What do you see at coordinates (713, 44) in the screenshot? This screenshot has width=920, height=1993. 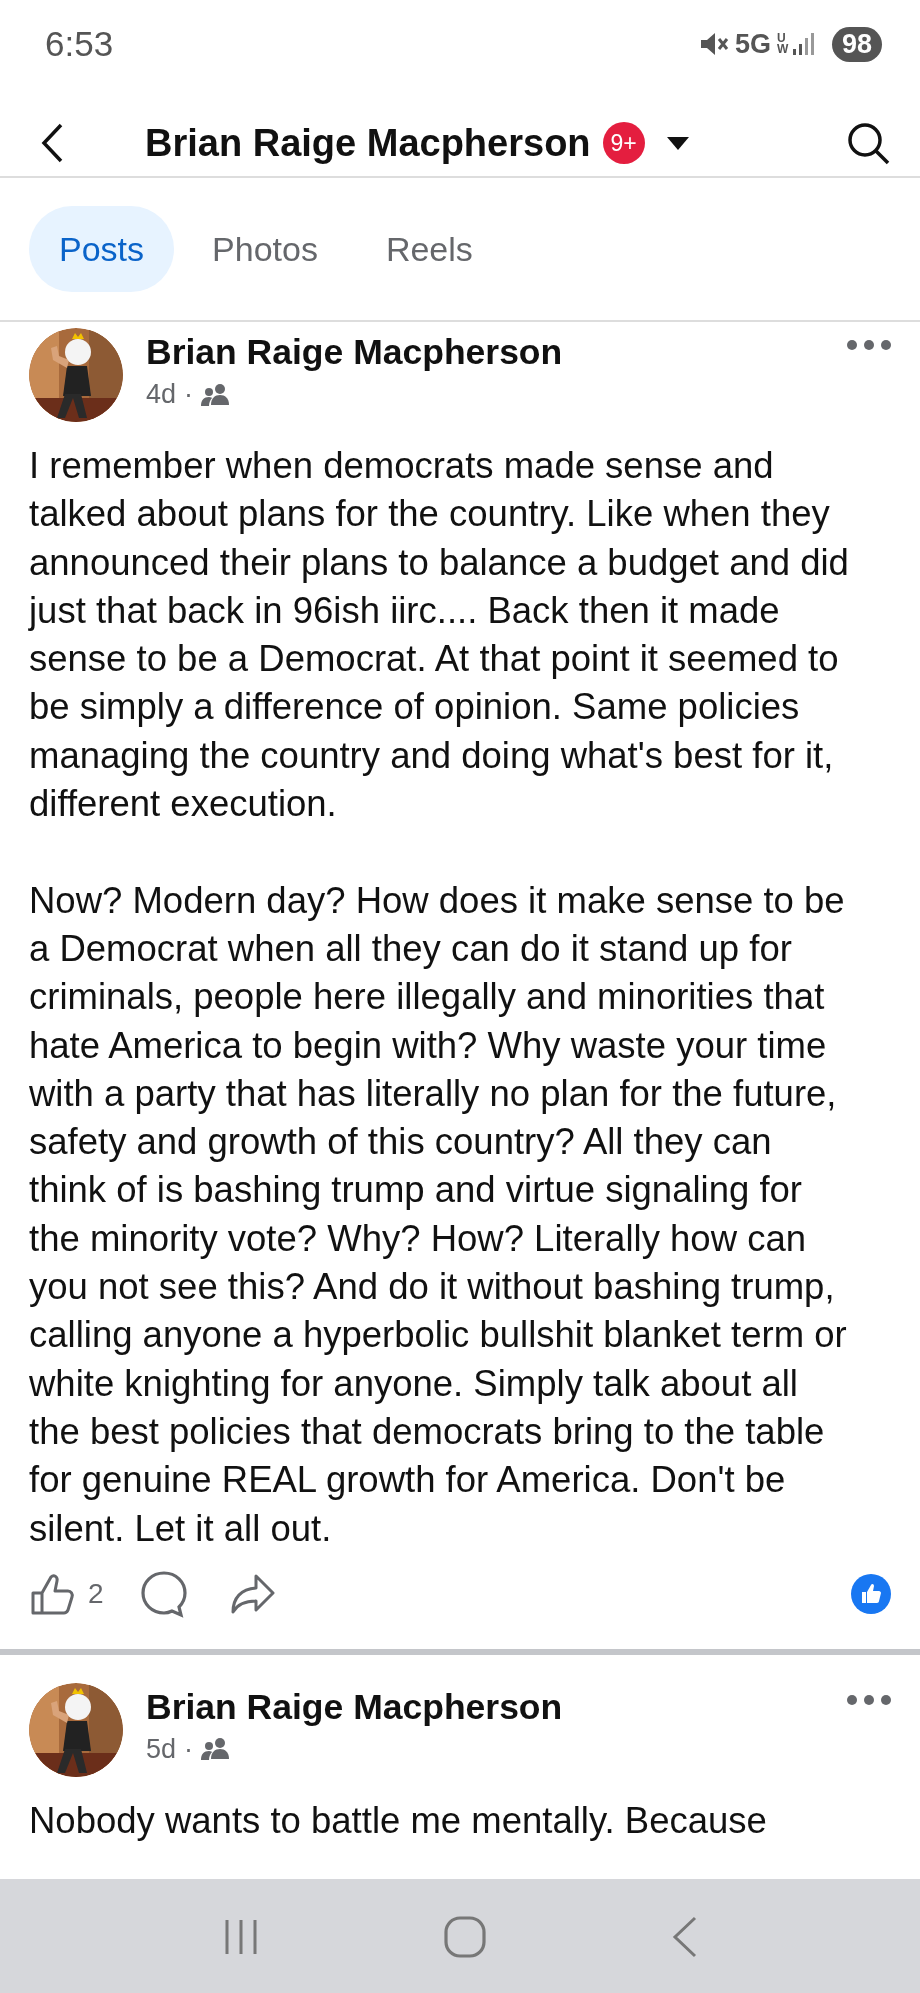 I see `mute-icon` at bounding box center [713, 44].